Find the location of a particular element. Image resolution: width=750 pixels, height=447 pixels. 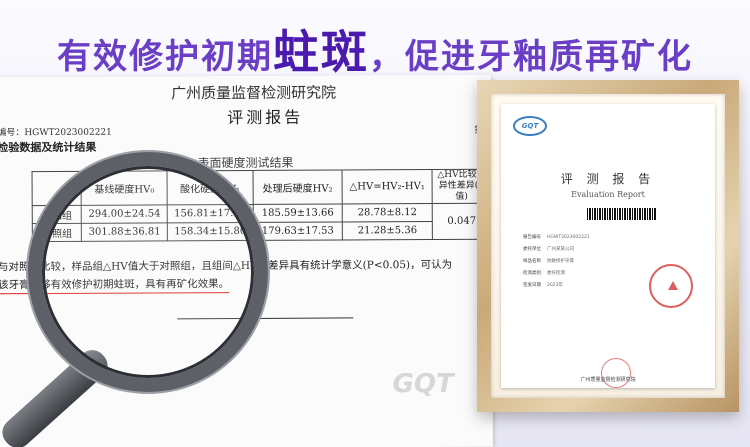

table-cell: 179.63±17.53 is located at coordinates (298, 231).